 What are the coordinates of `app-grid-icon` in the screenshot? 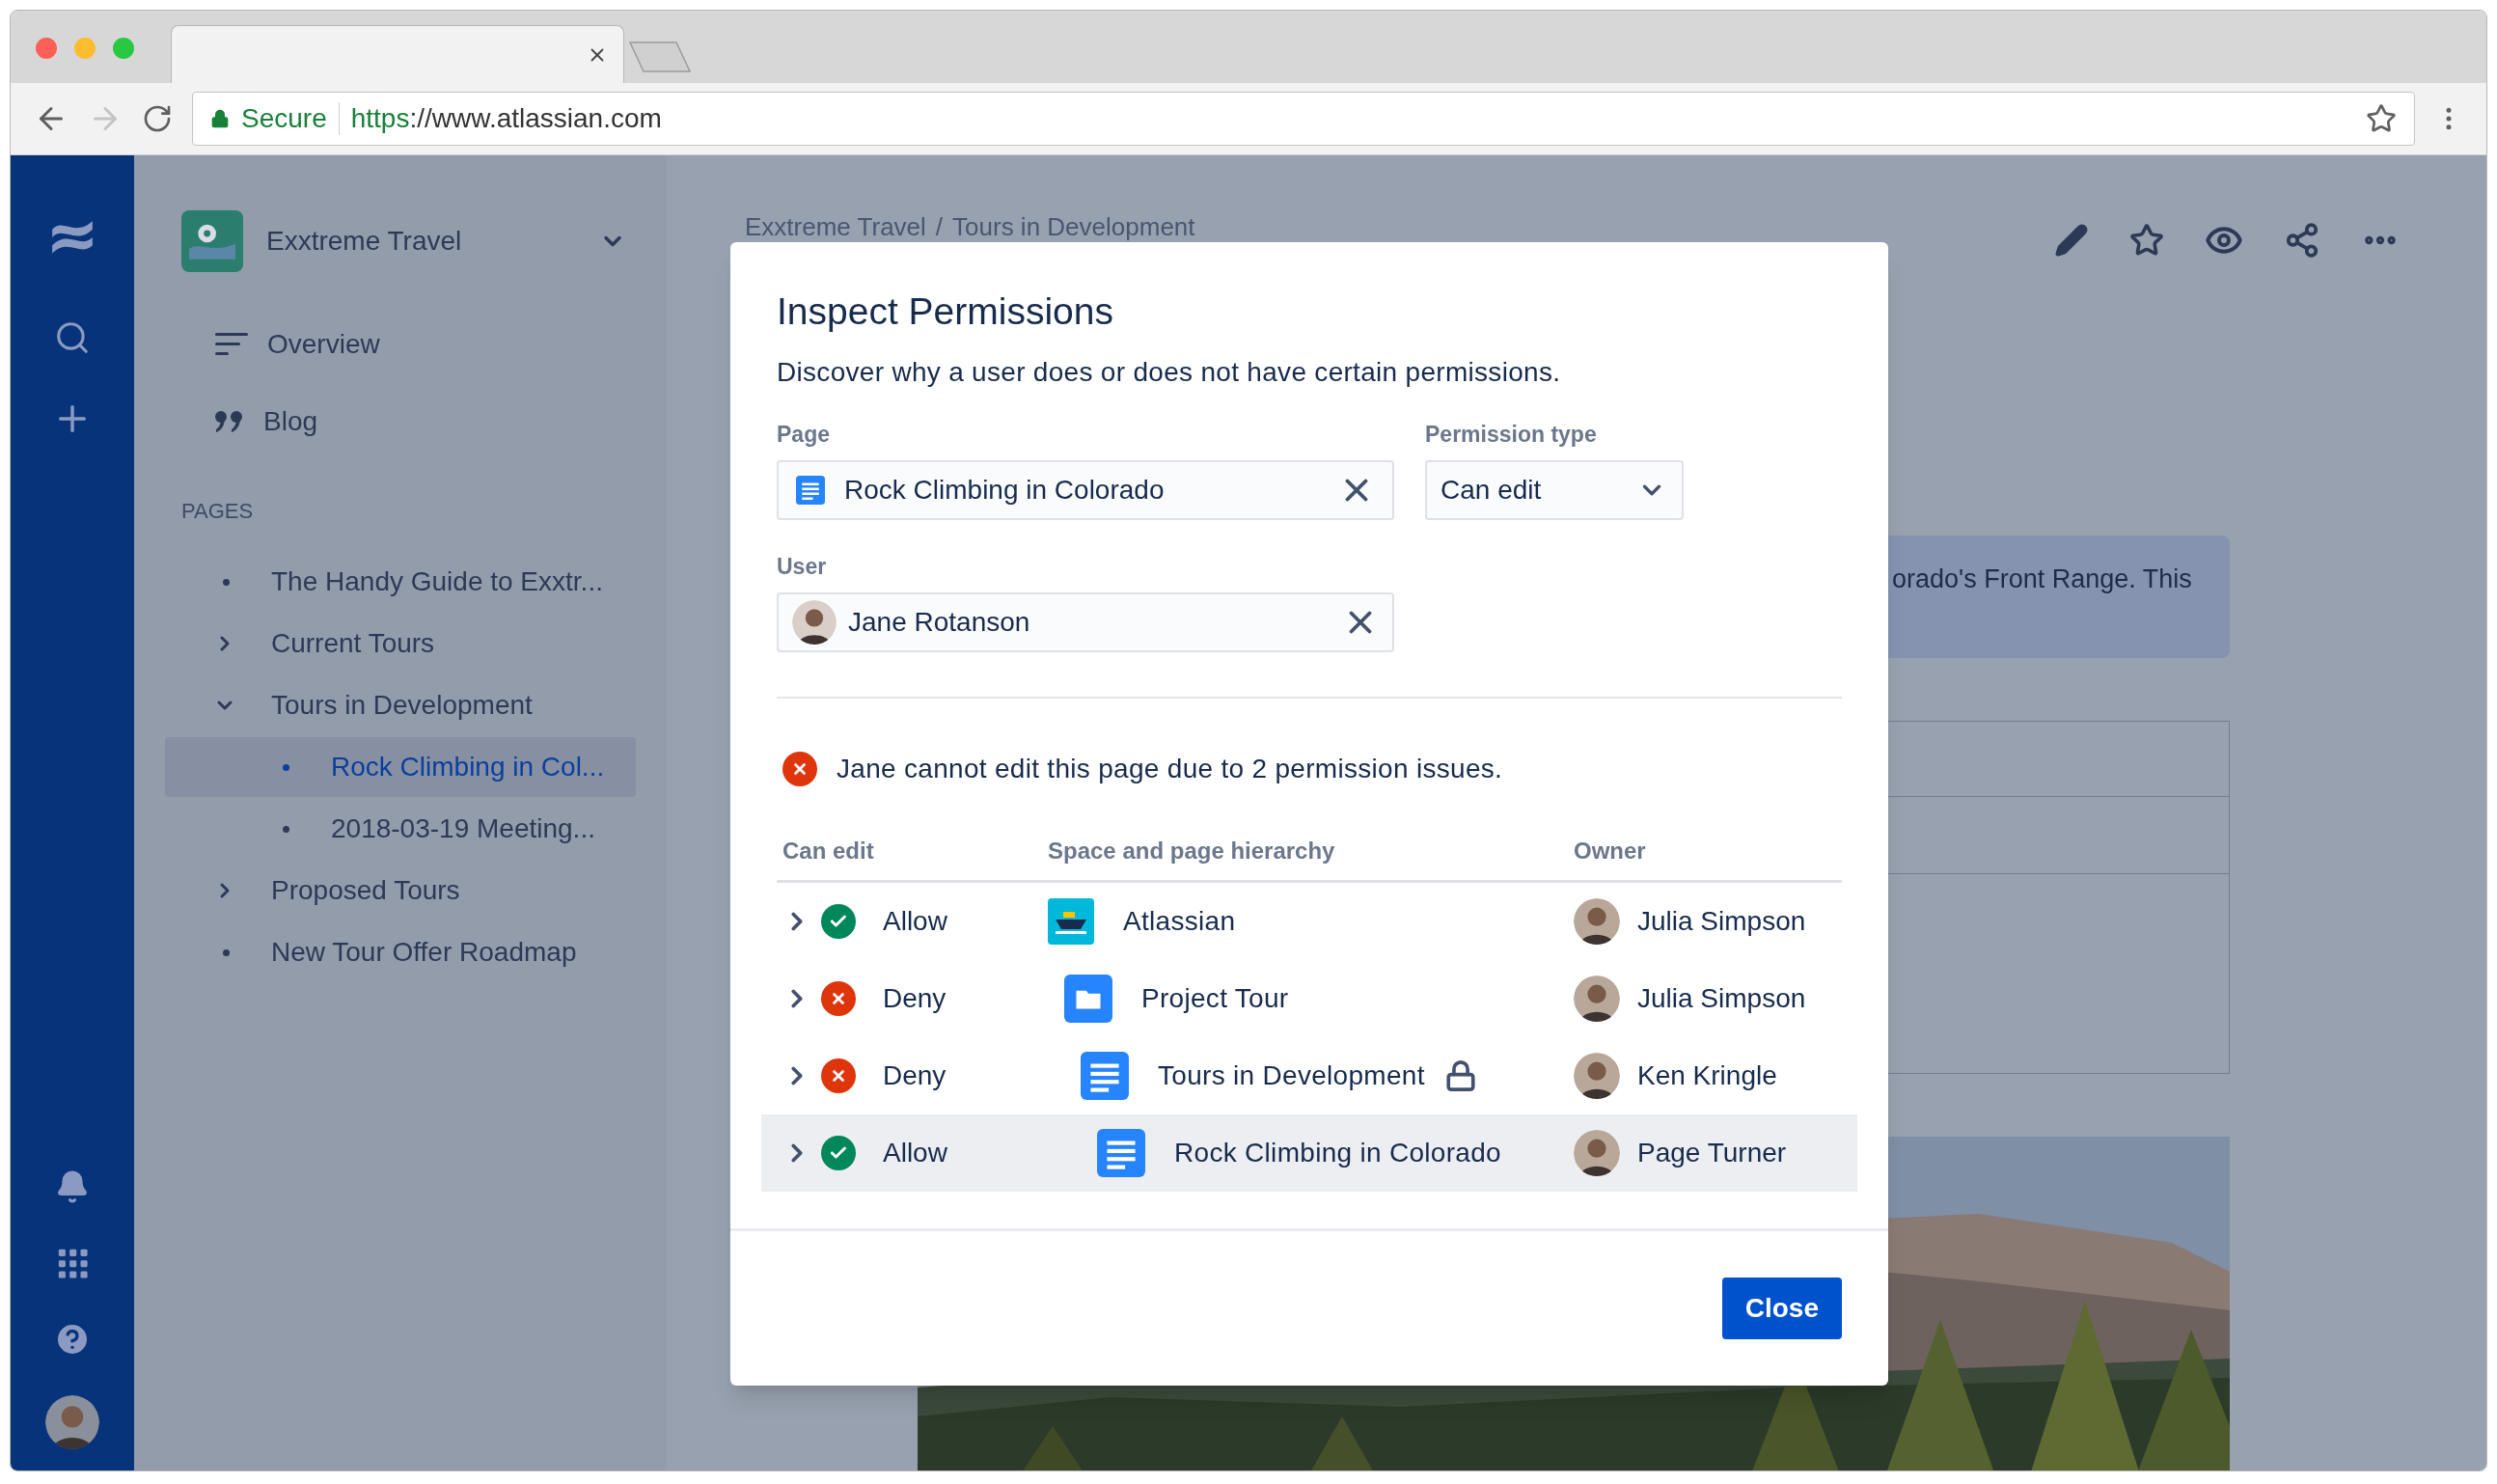 It's located at (72, 1263).